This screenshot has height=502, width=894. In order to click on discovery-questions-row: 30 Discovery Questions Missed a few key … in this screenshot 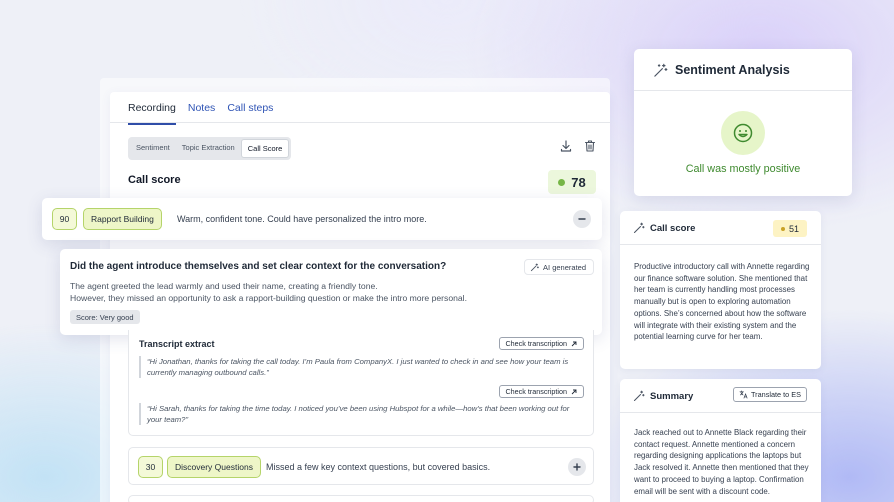, I will do `click(361, 466)`.